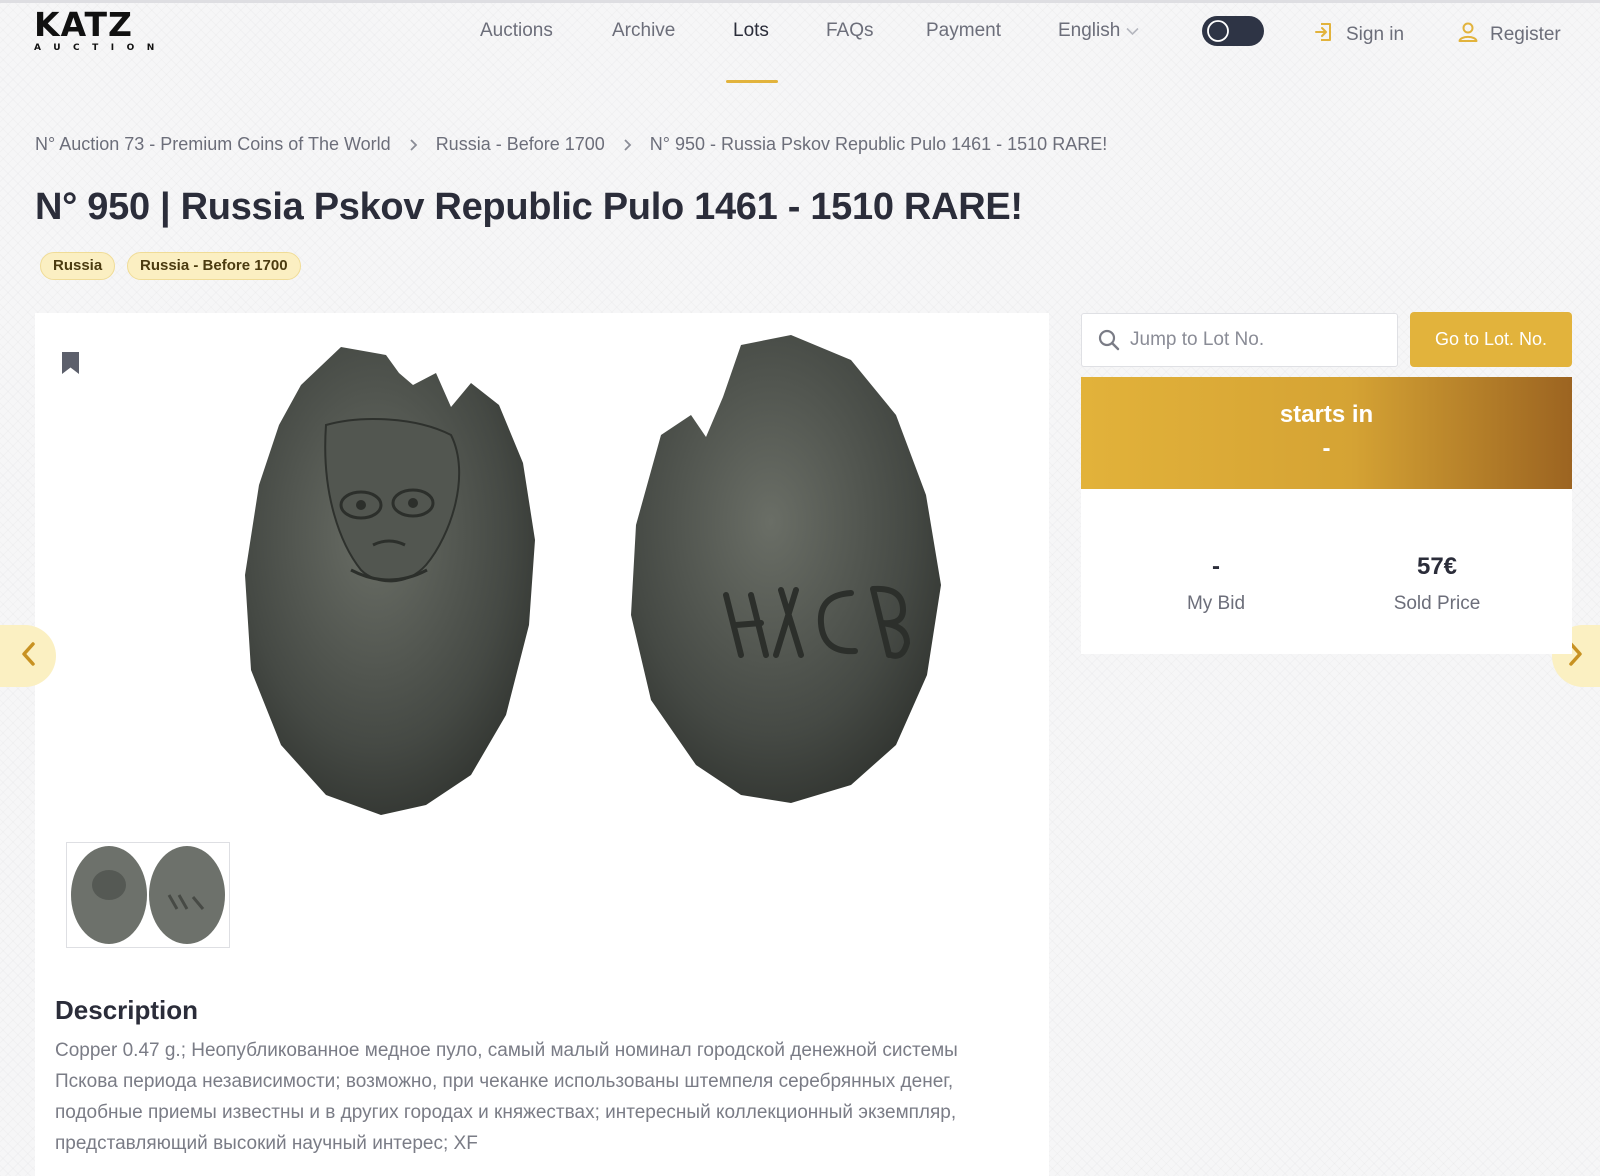  Describe the element at coordinates (214, 266) in the screenshot. I see `tag-russia-before-1700: Russia - Before 1700` at that location.